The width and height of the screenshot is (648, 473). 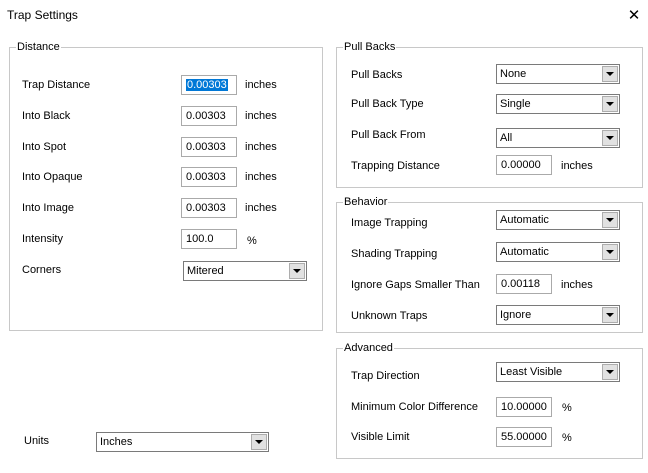 I want to click on trap-direction-select: Least Visible, so click(x=558, y=372).